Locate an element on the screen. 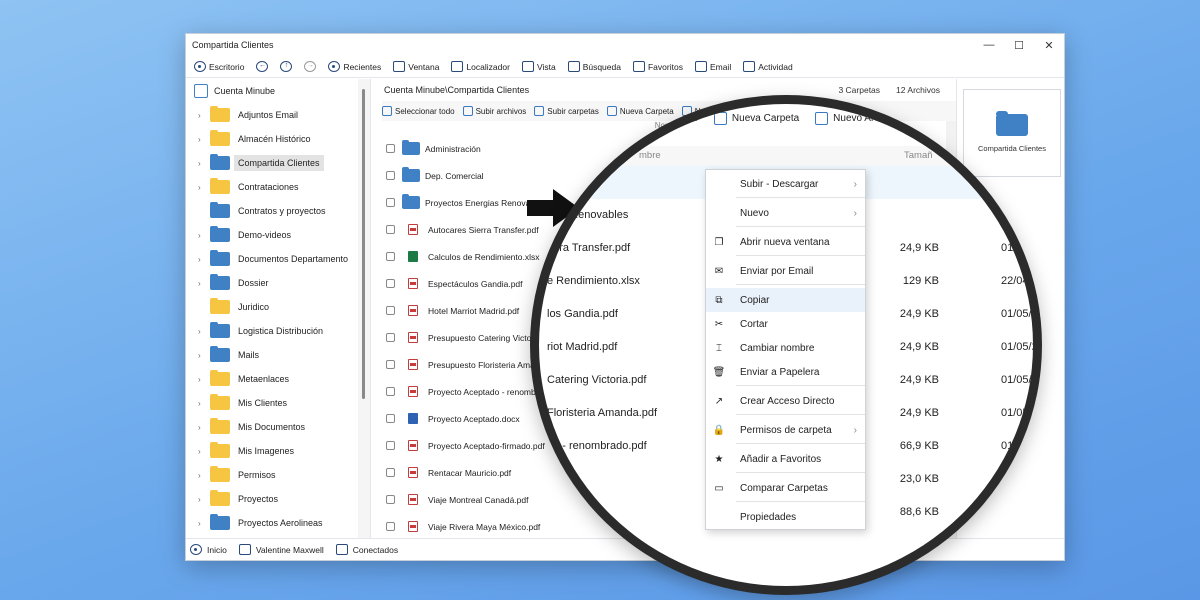 The image size is (1200, 600). sidebar-item: › Contrataciones is located at coordinates (278, 187).